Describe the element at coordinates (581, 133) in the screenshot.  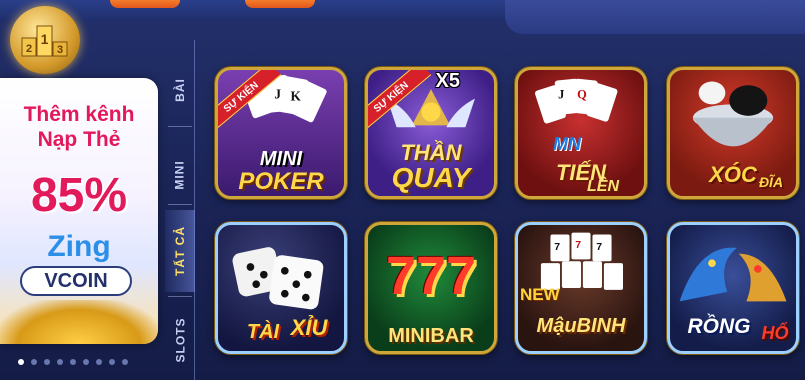
I see `game-tien-len: J Q MN TIẾN LÊN` at that location.